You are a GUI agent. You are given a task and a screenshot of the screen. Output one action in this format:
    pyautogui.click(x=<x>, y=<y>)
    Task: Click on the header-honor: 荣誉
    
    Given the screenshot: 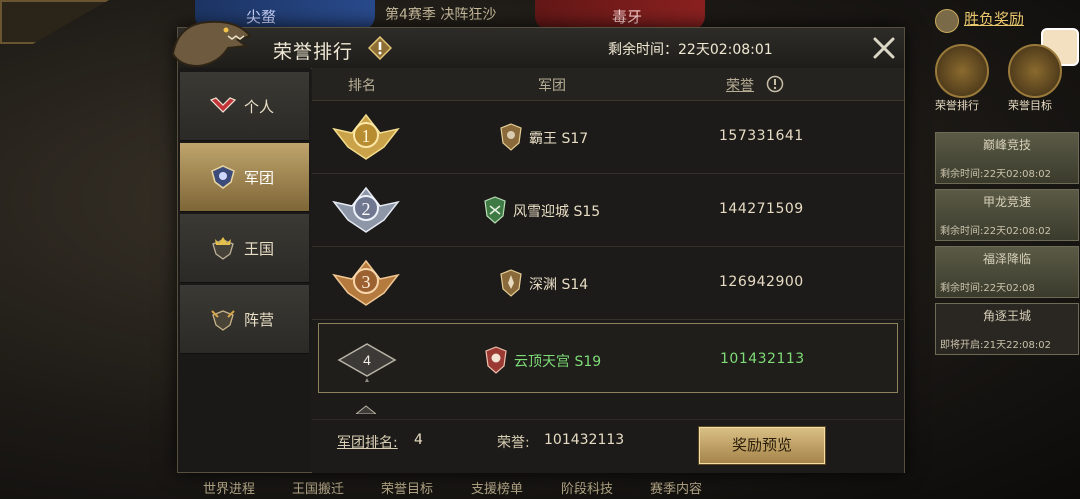 What is the action you would take?
    pyautogui.click(x=740, y=85)
    